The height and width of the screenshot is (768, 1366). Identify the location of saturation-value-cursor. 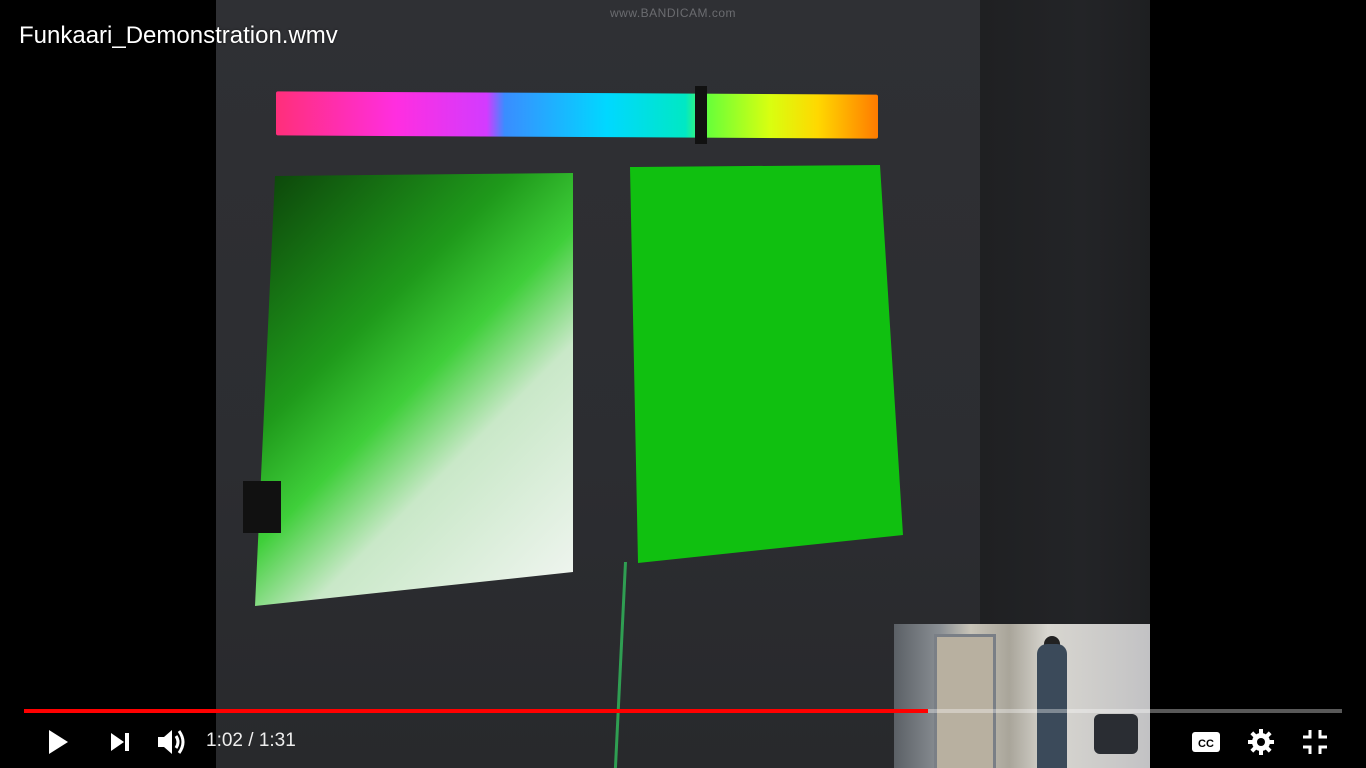
(262, 507).